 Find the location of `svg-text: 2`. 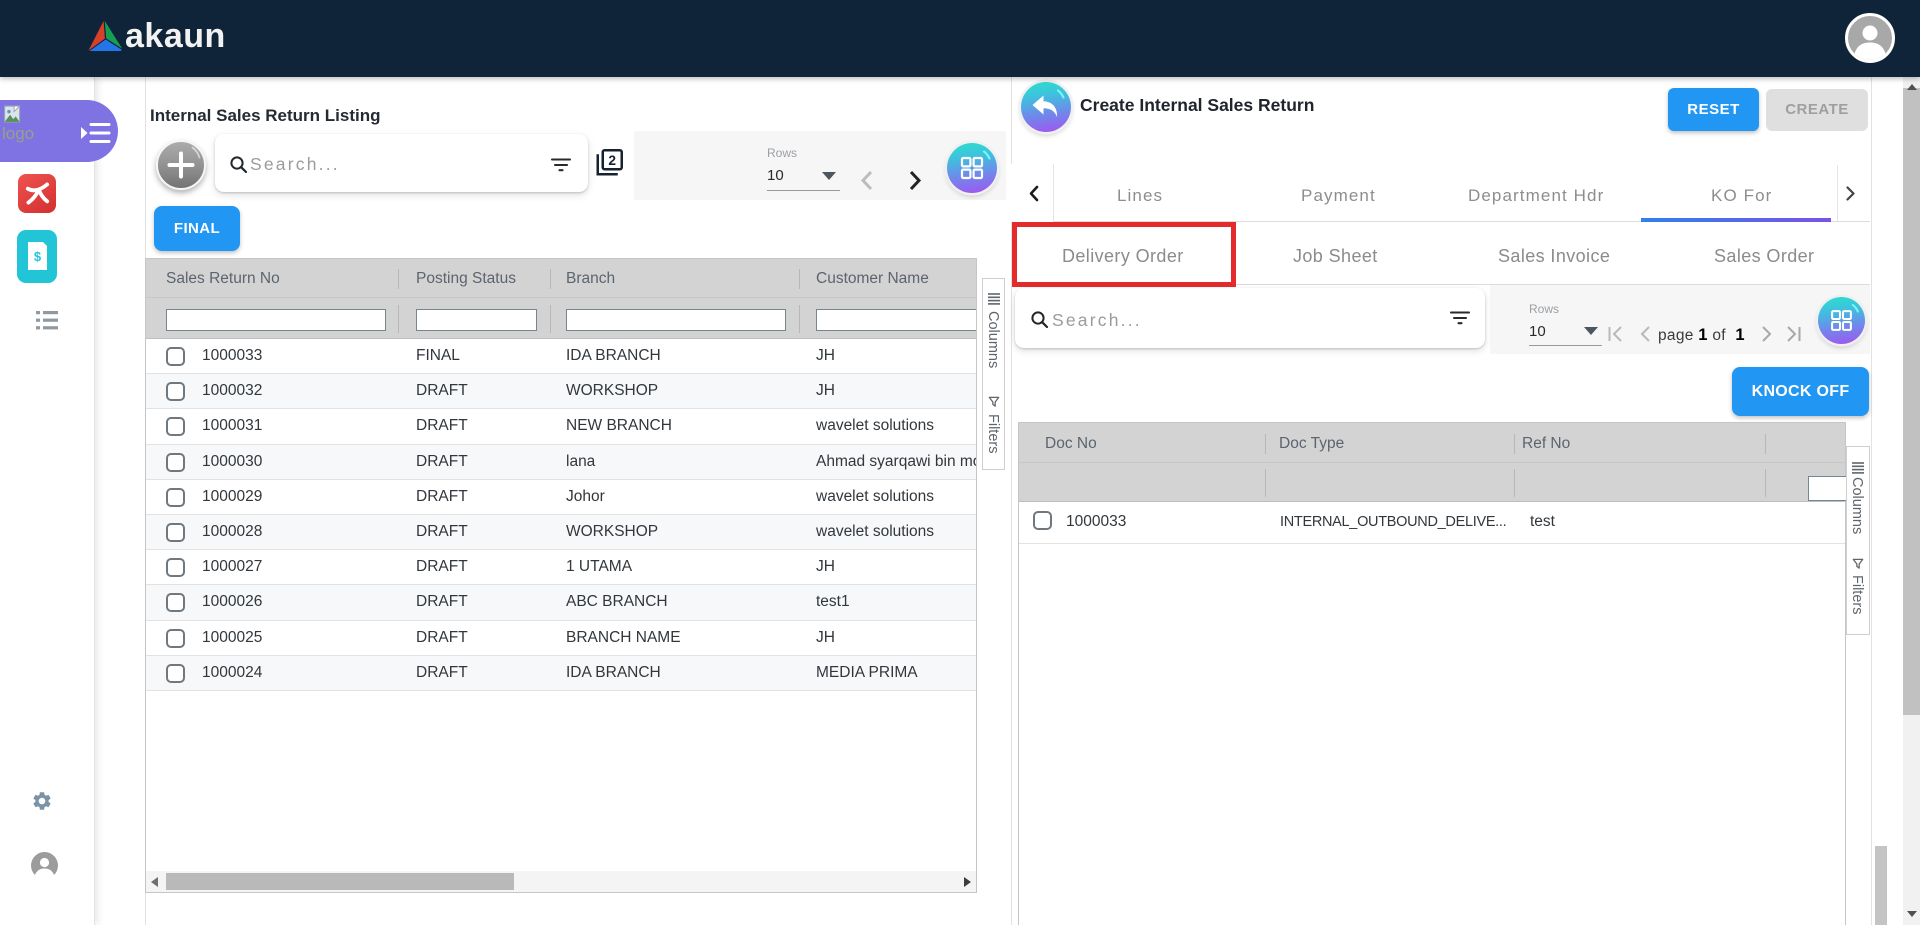

svg-text: 2 is located at coordinates (612, 160).